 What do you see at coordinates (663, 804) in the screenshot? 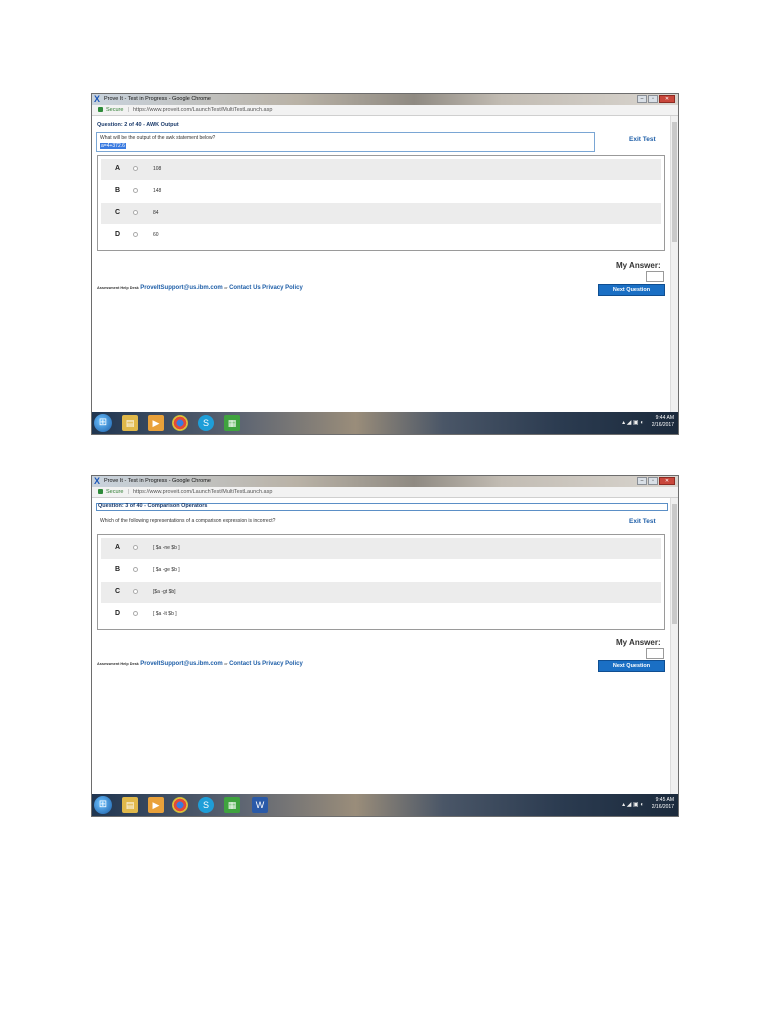
I see `clock: 9:45 AM 2/16/2017` at bounding box center [663, 804].